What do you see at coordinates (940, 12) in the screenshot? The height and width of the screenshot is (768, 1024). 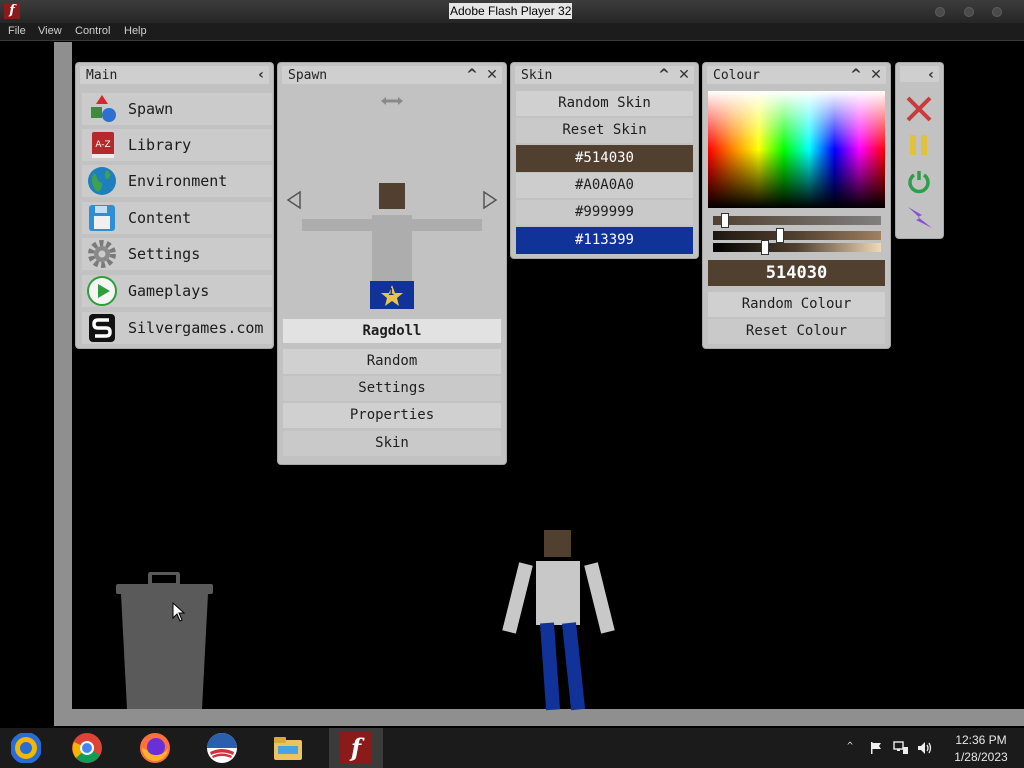 I see `minimize-button` at bounding box center [940, 12].